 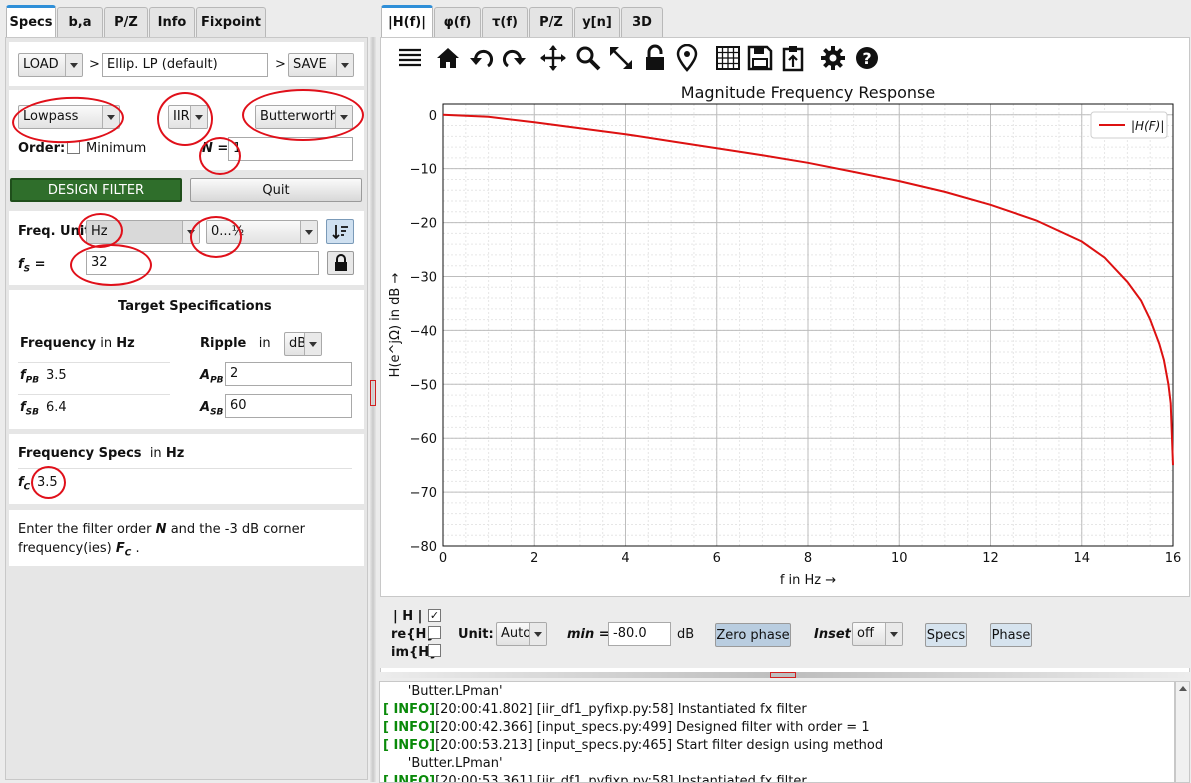 What do you see at coordinates (793, 58) in the screenshot?
I see `clipboard-icon` at bounding box center [793, 58].